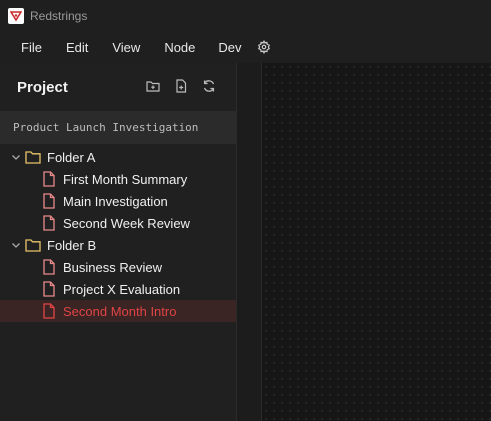  Describe the element at coordinates (106, 127) in the screenshot. I see `project-name: Product Launch Investigation` at that location.